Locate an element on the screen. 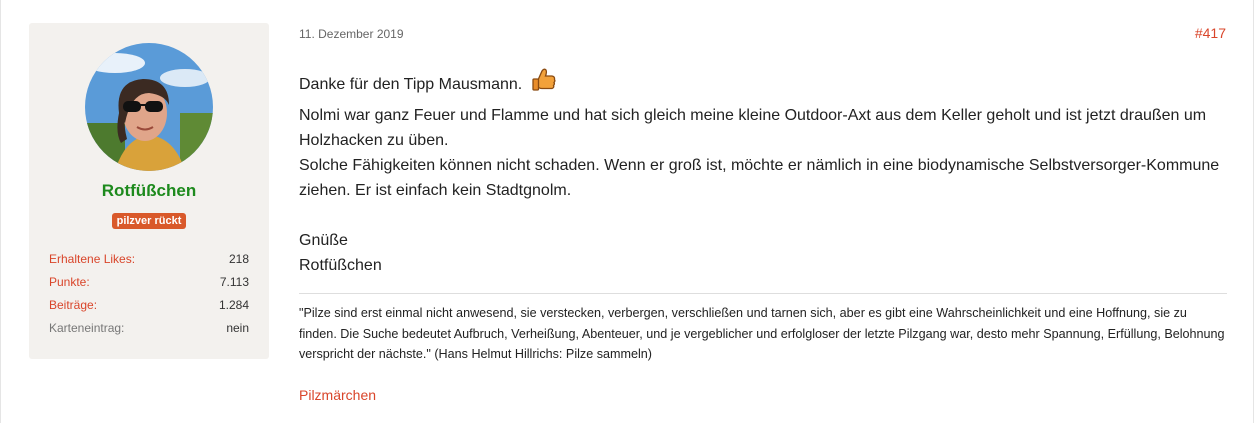  avatar-image is located at coordinates (149, 107).